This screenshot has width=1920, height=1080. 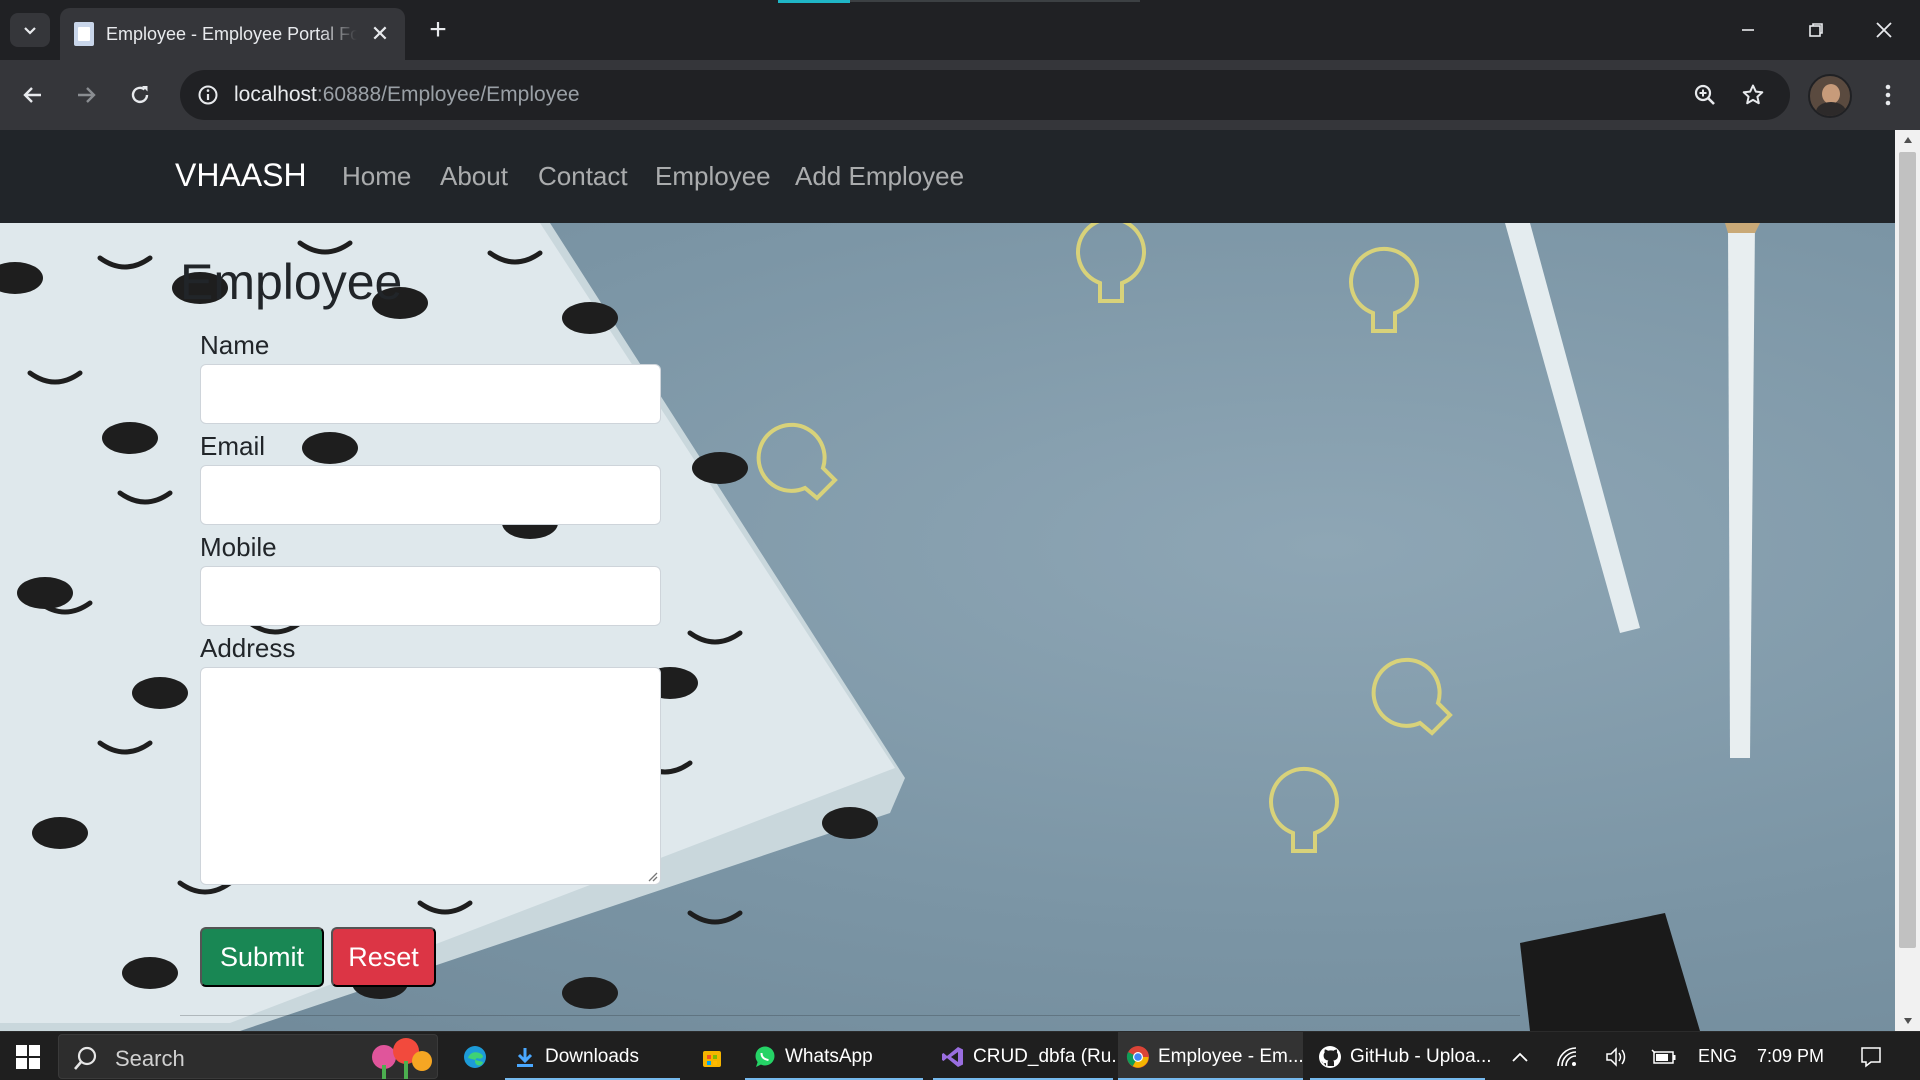 I want to click on scroll-up-button, so click(x=1907, y=140).